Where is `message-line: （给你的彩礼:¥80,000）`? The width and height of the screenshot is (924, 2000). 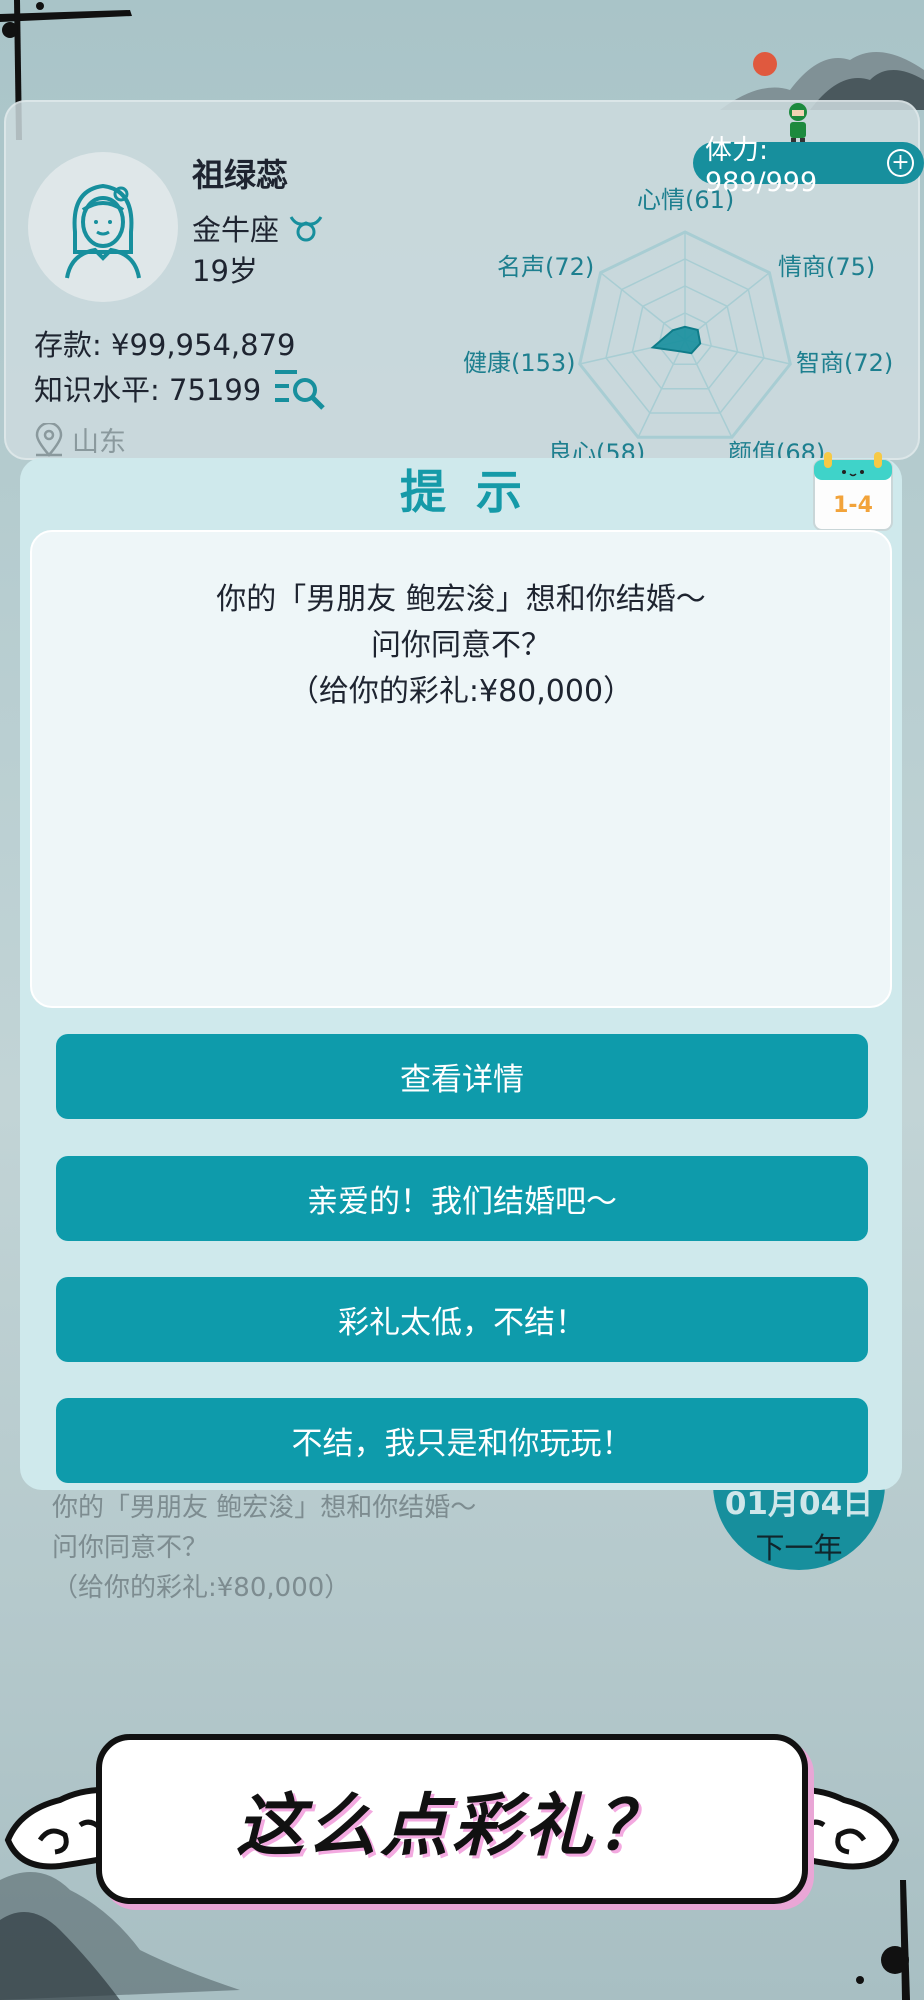 message-line: （给你的彩礼:¥80,000） is located at coordinates (461, 691).